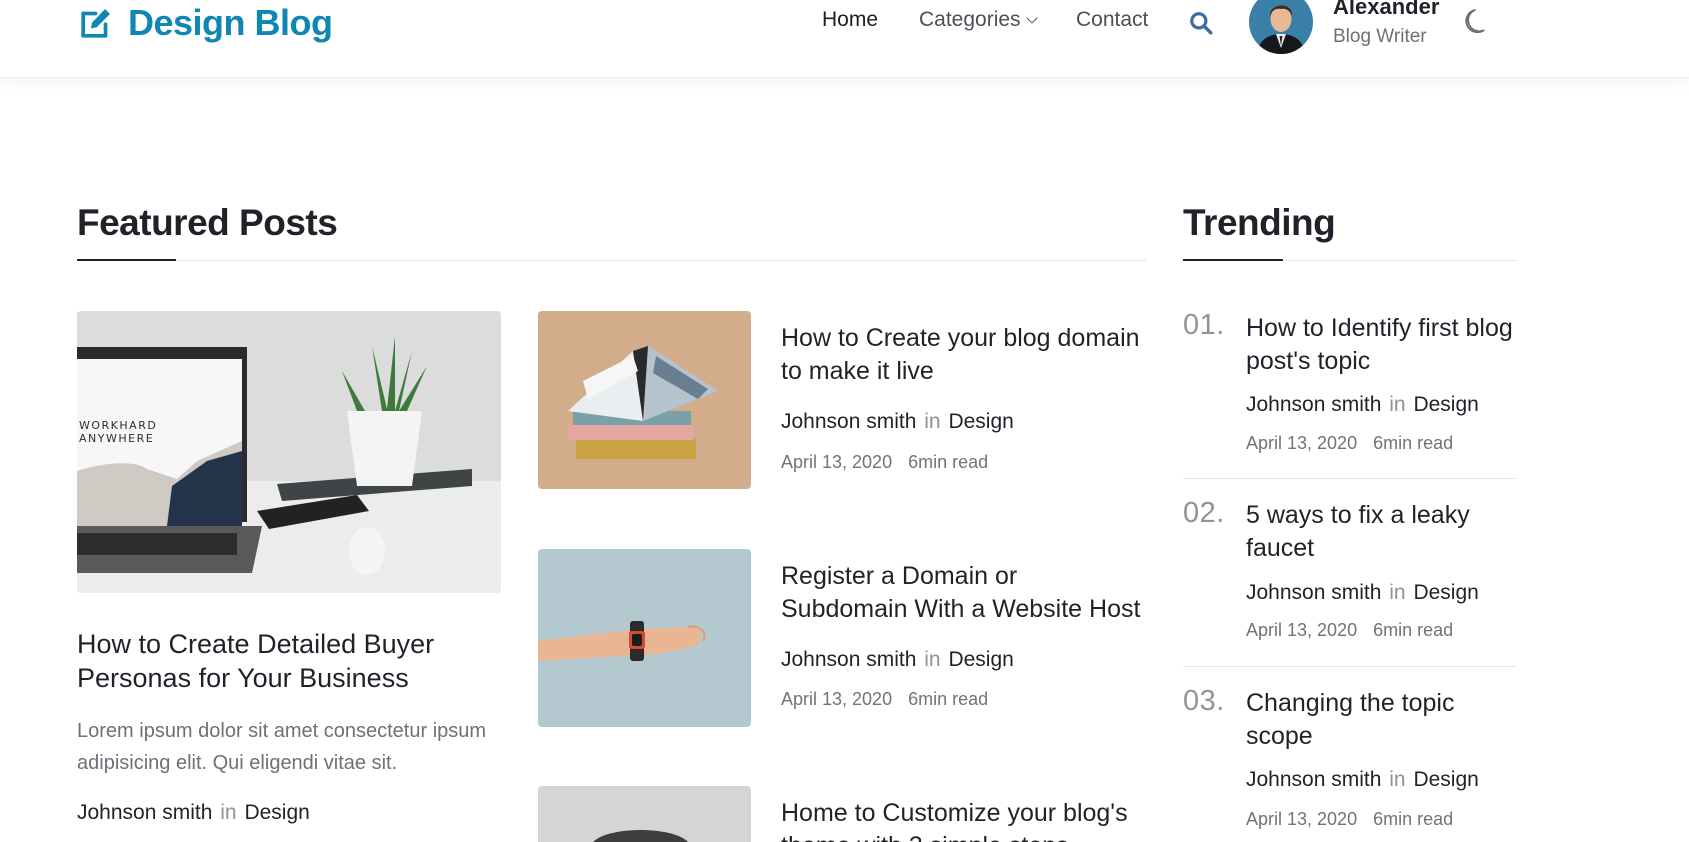 The height and width of the screenshot is (842, 1689). What do you see at coordinates (116, 438) in the screenshot?
I see `laptop-screen-text-2: ANYWHERE` at bounding box center [116, 438].